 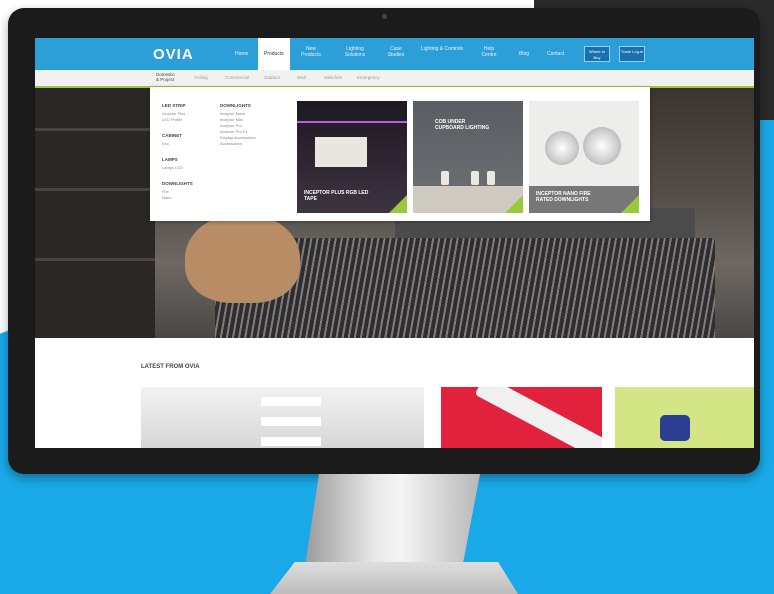 What do you see at coordinates (172, 135) in the screenshot?
I see `menu-heading-cabinet: CABINET` at bounding box center [172, 135].